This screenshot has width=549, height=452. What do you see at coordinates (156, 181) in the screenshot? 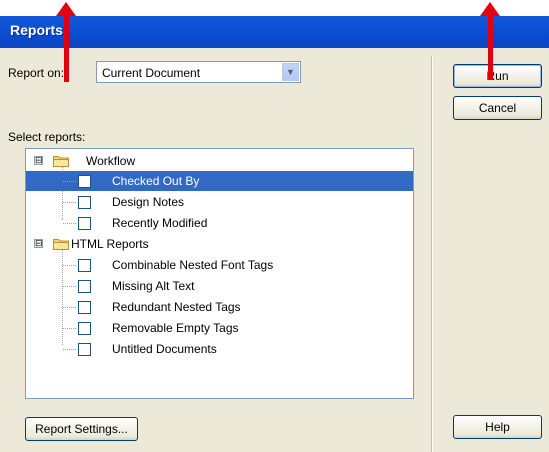
I see `tree-item-label: Checked Out By` at bounding box center [156, 181].